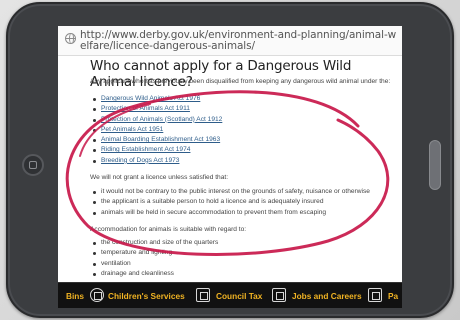 The image size is (460, 320). Describe the element at coordinates (145, 149) in the screenshot. I see `act-link: Riding Establishment Act 1974` at that location.